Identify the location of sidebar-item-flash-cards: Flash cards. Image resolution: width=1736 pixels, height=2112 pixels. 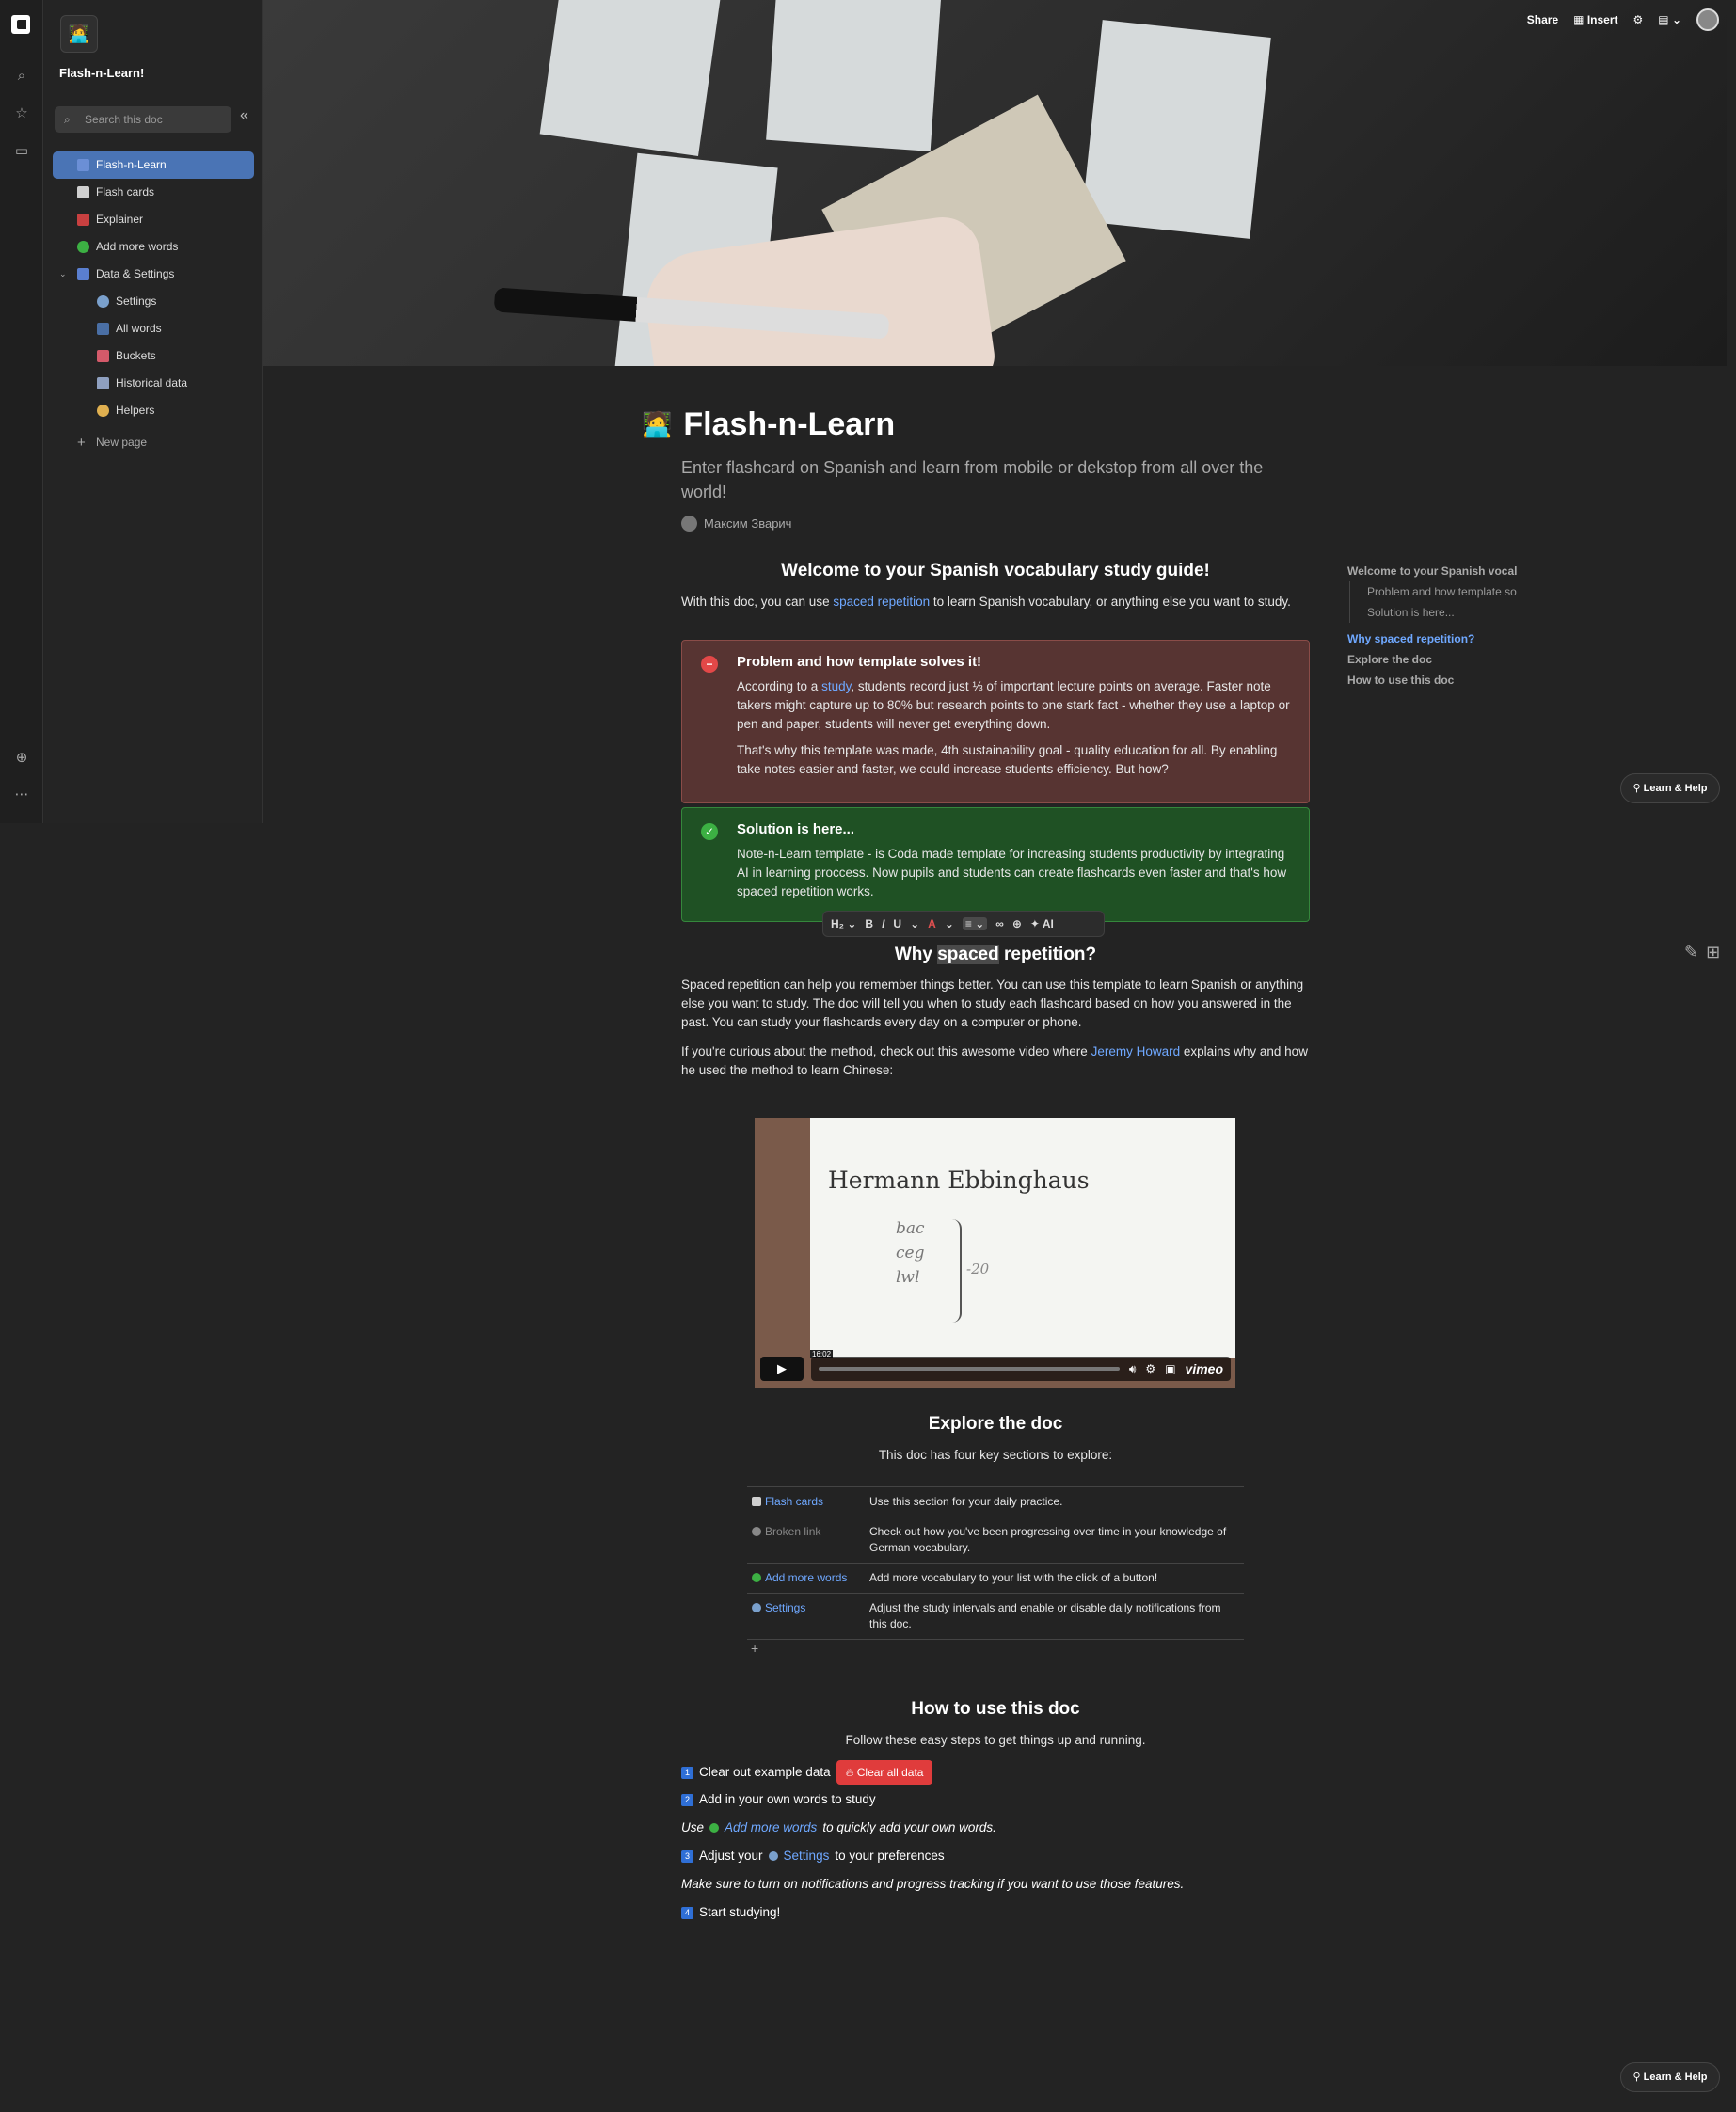
(153, 193).